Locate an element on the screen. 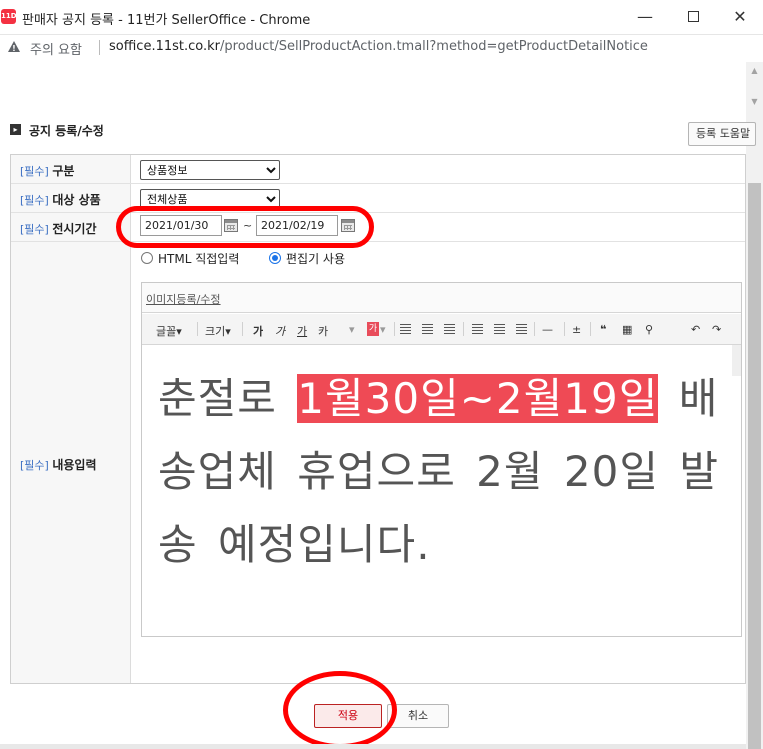 Image resolution: width=763 pixels, height=749 pixels. content-label: [필수] 내용입력 is located at coordinates (58, 464).